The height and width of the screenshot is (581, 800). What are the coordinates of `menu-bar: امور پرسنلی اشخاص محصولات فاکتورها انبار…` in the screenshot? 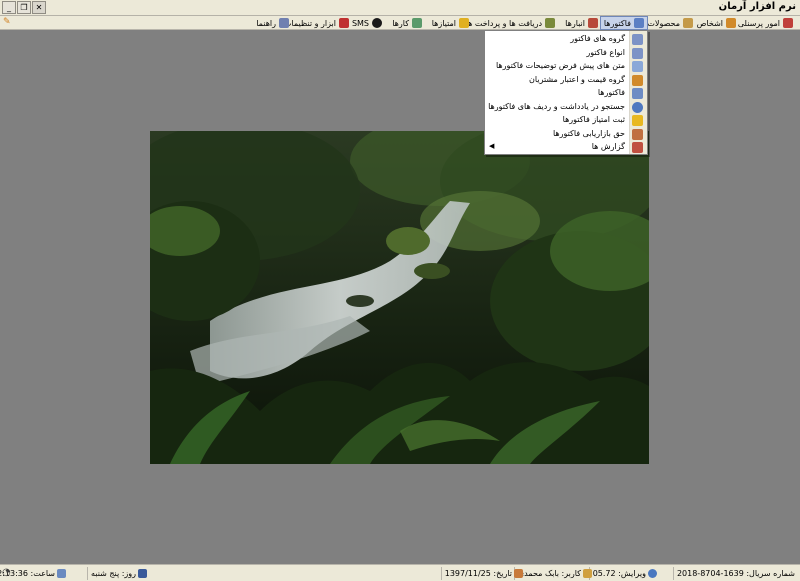 It's located at (400, 23).